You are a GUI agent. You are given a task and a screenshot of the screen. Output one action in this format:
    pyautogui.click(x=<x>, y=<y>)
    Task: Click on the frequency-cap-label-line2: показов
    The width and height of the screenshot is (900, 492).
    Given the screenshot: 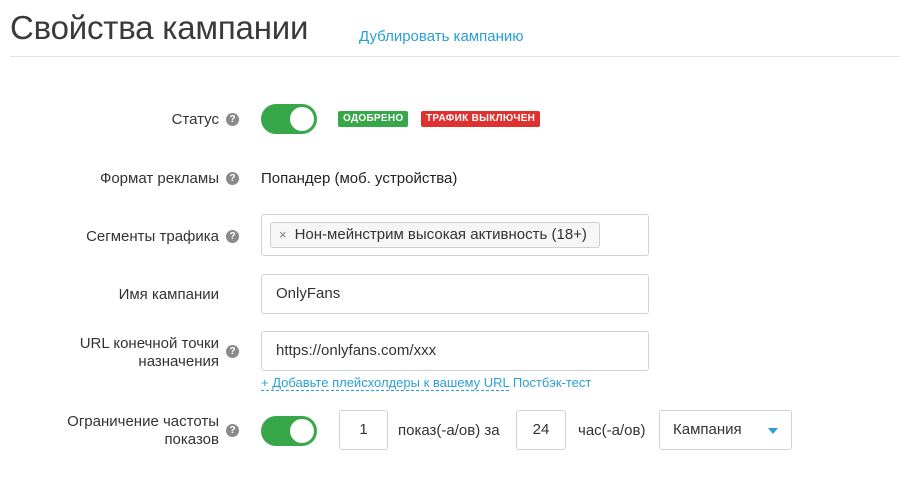 What is the action you would take?
    pyautogui.click(x=191, y=439)
    